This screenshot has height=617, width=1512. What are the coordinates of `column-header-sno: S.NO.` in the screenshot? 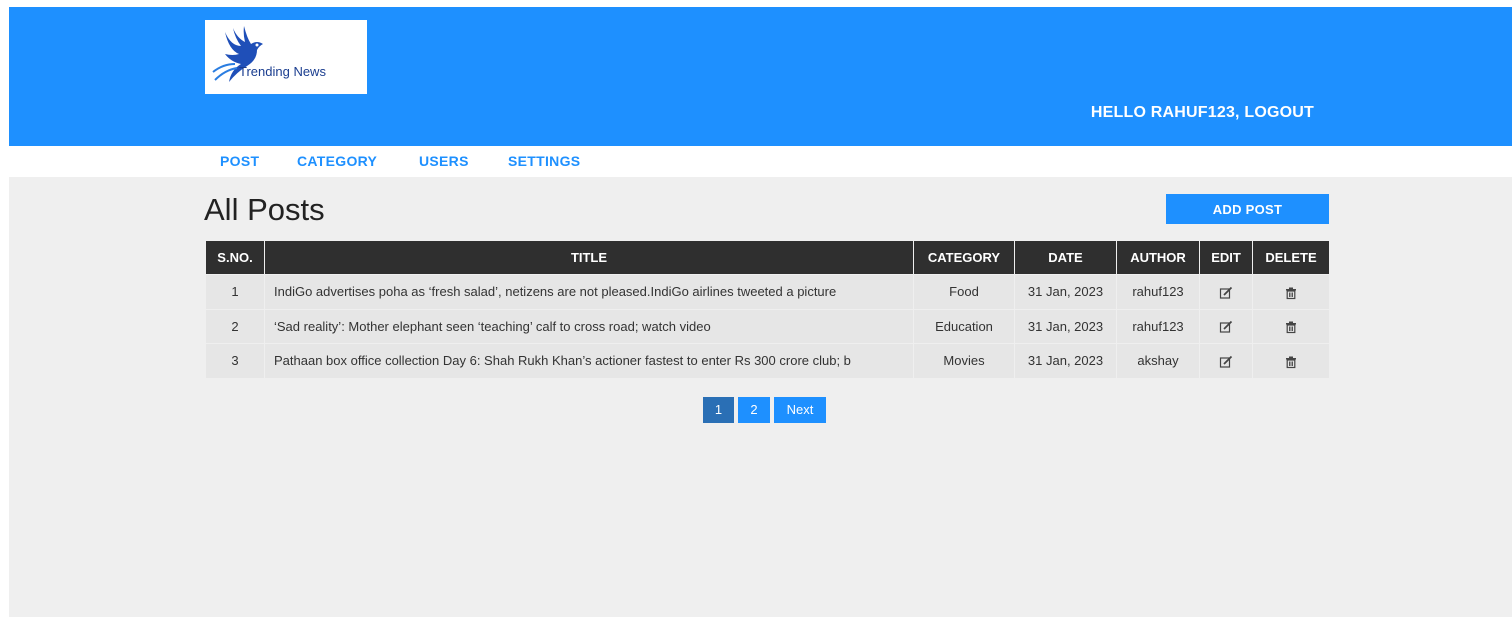 It's located at (235, 257).